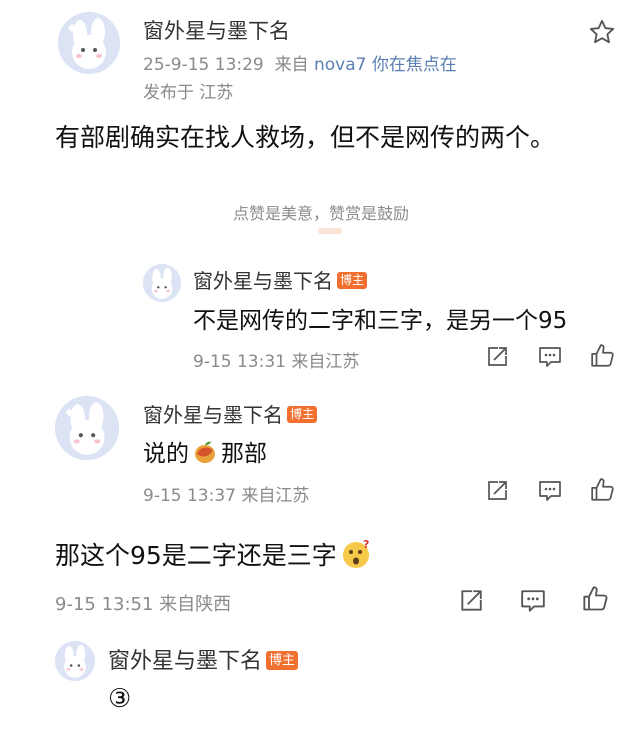  Describe the element at coordinates (291, 65) in the screenshot. I see `source-prefix: 来自` at that location.